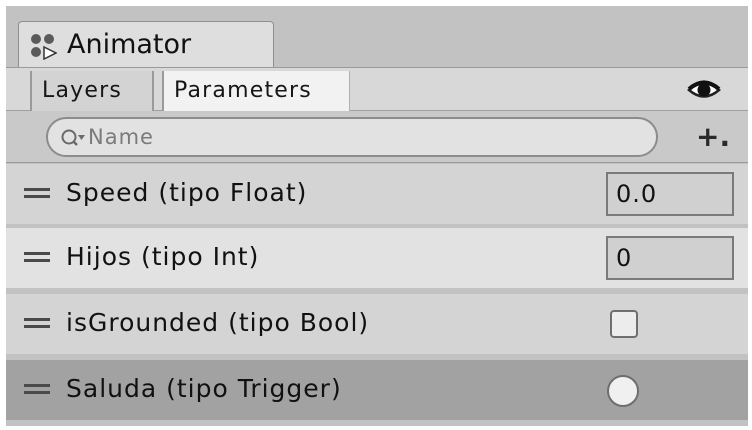 Image resolution: width=752 pixels, height=430 pixels. I want to click on parameter-label: Speed (tipo Float), so click(187, 192).